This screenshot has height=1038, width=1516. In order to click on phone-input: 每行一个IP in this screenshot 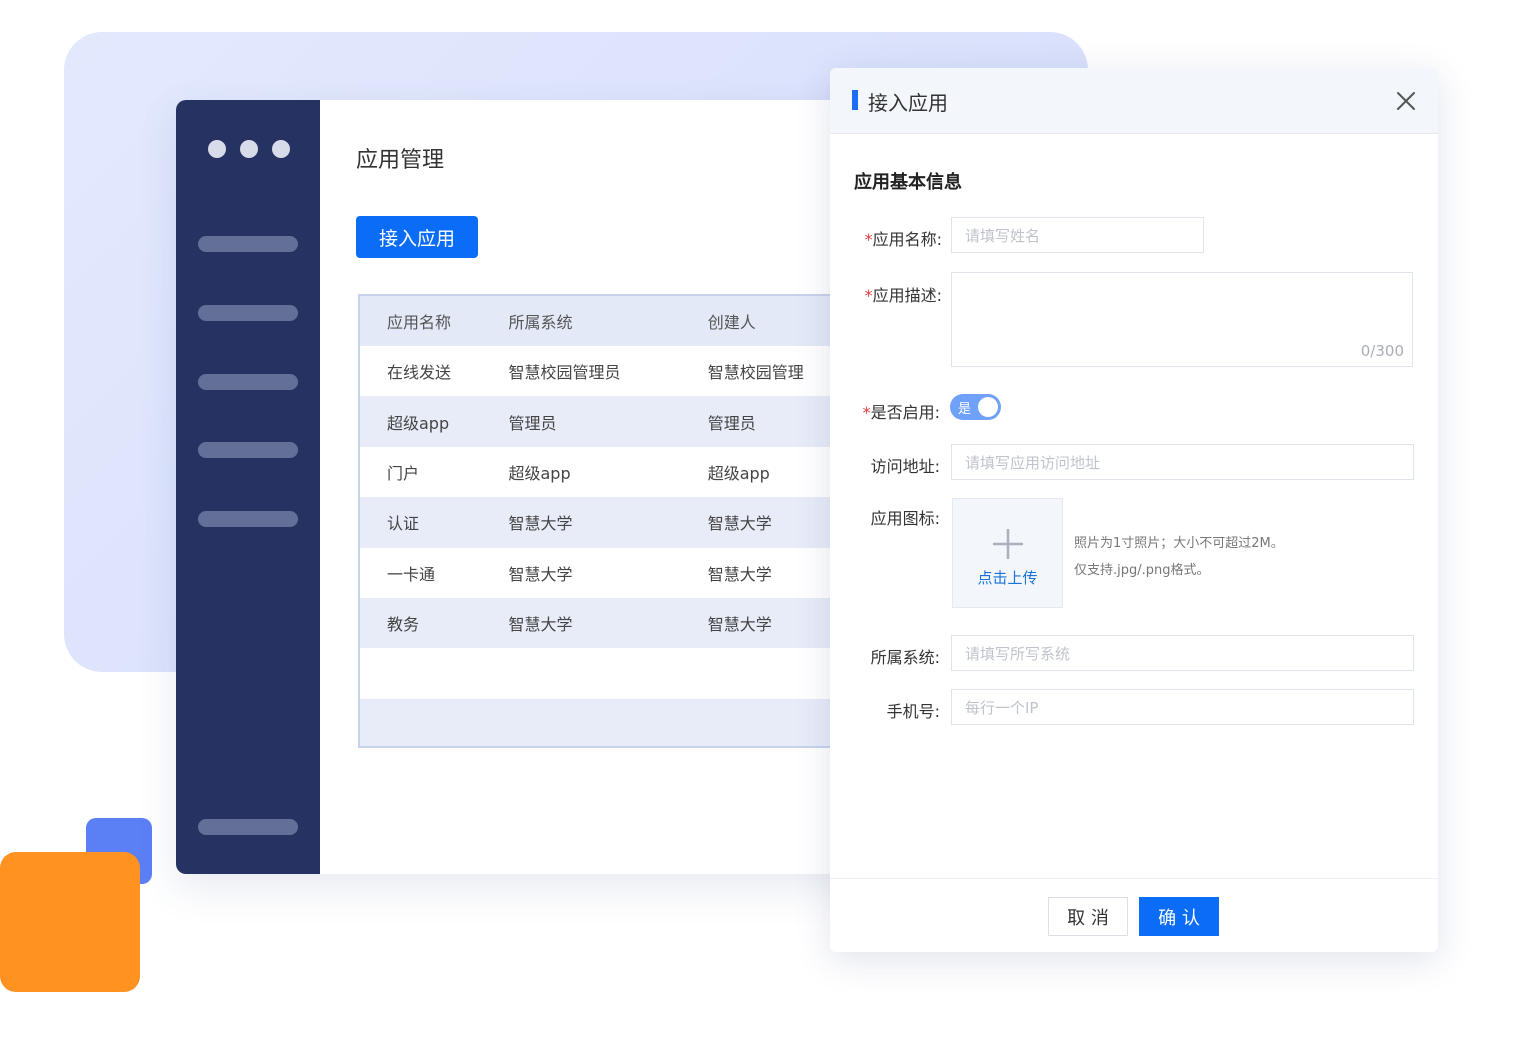, I will do `click(1182, 707)`.